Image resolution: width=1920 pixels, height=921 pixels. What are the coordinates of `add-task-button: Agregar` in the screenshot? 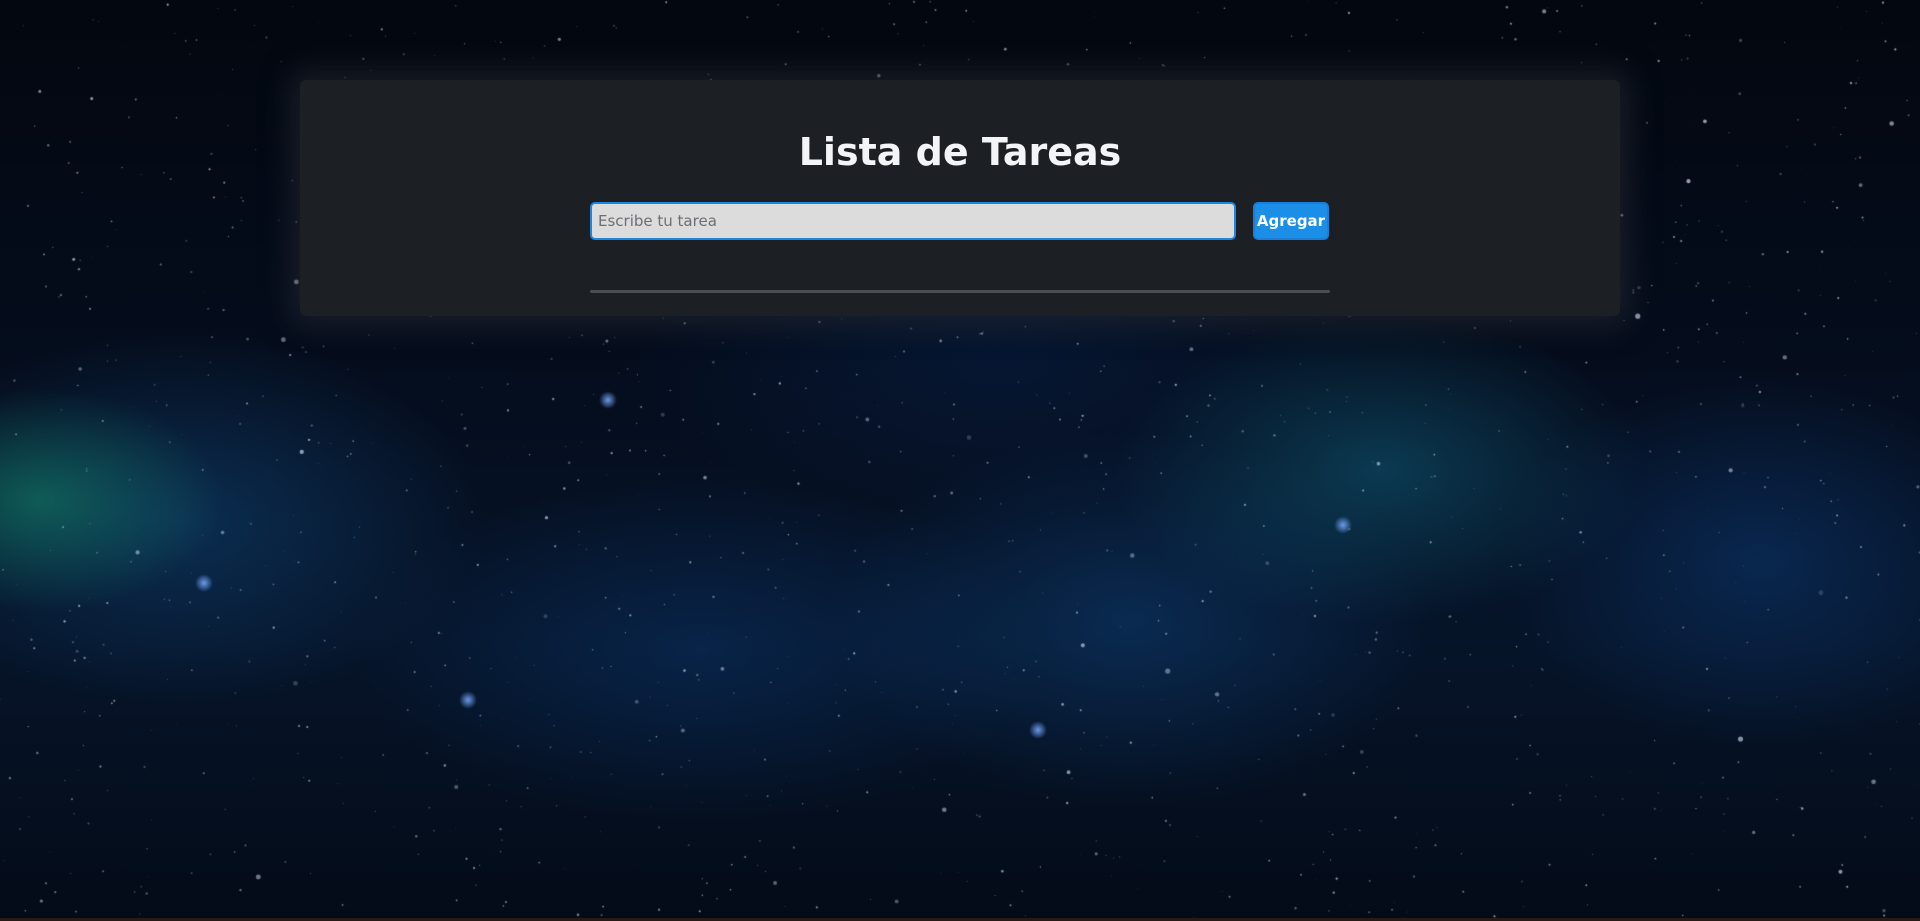 It's located at (1291, 221).